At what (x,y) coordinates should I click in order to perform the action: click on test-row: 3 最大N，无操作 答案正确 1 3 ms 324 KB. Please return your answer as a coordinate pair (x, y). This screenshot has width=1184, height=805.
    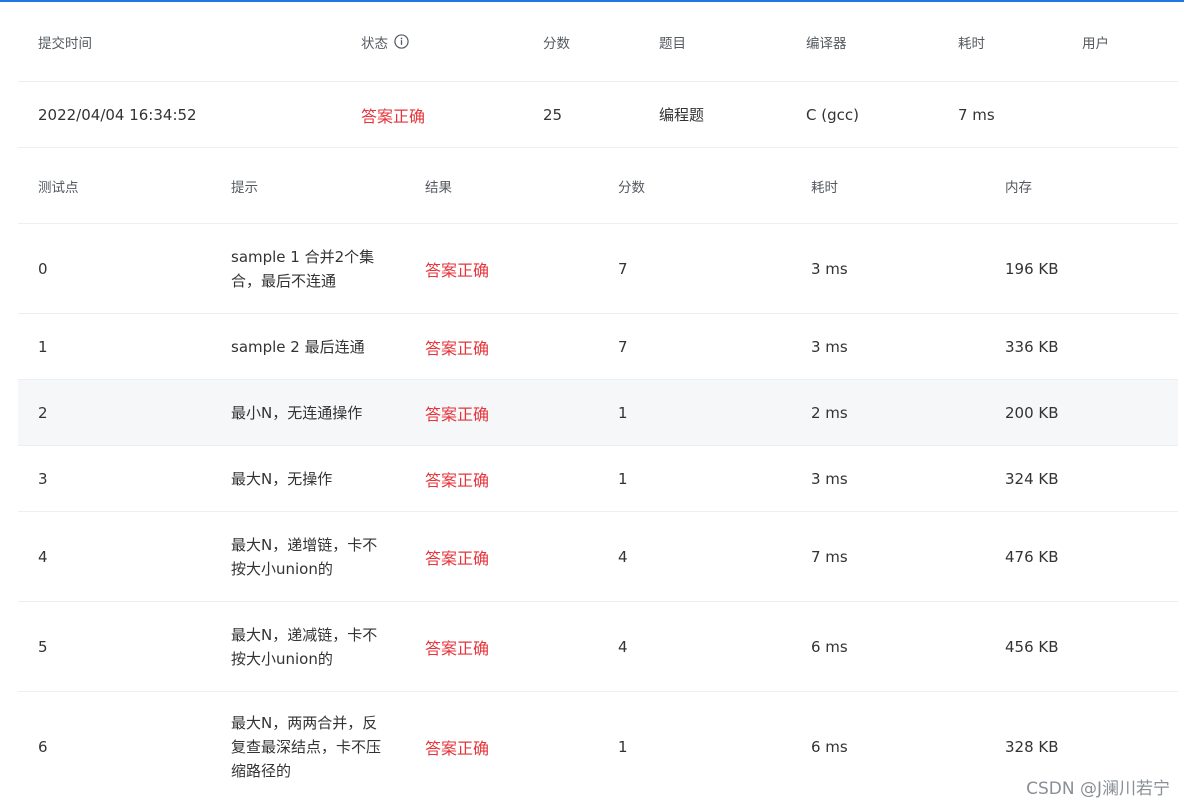
    Looking at the image, I should click on (598, 479).